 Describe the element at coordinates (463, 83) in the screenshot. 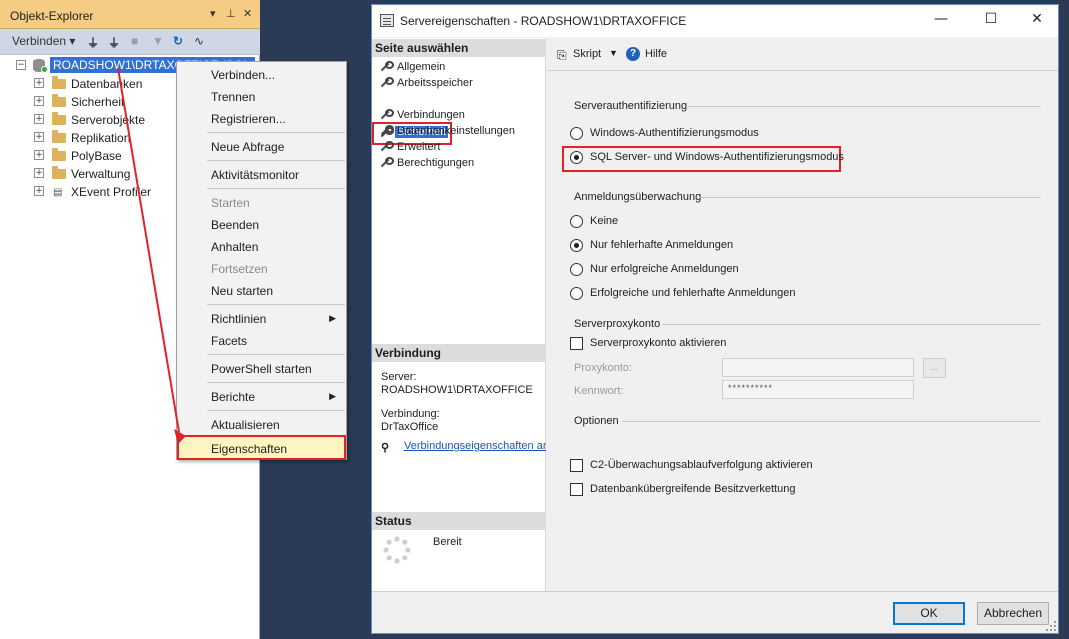

I see `page-arbeitsspeicher: Arbeitsspeicher` at that location.